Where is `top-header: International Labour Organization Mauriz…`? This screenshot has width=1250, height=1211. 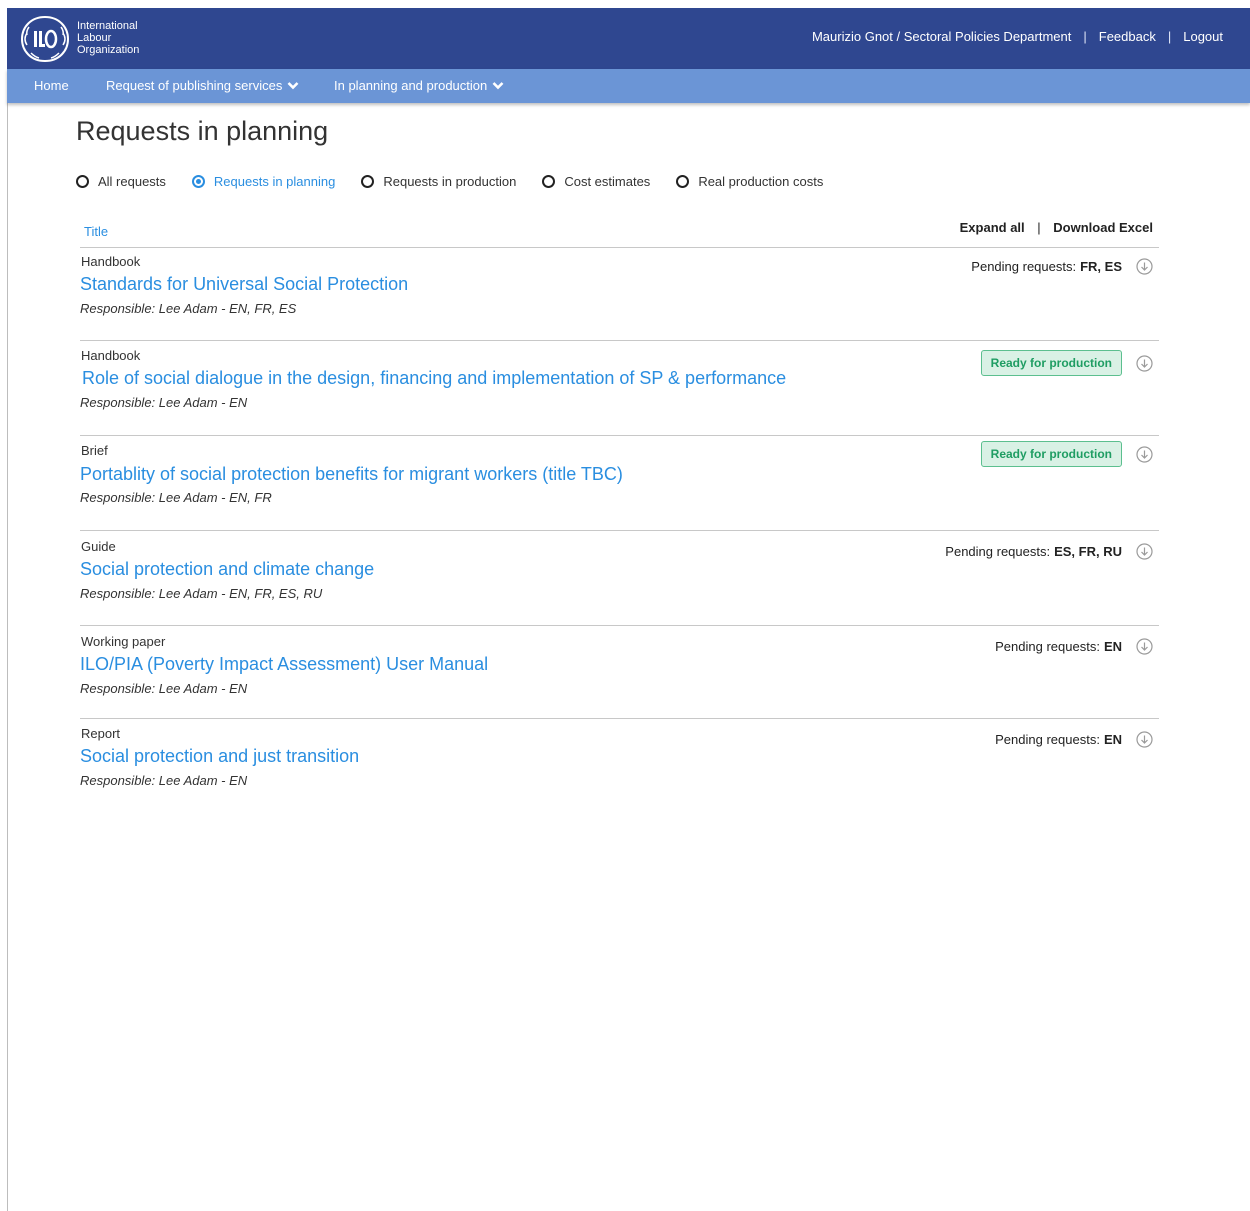 top-header: International Labour Organization Mauriz… is located at coordinates (628, 38).